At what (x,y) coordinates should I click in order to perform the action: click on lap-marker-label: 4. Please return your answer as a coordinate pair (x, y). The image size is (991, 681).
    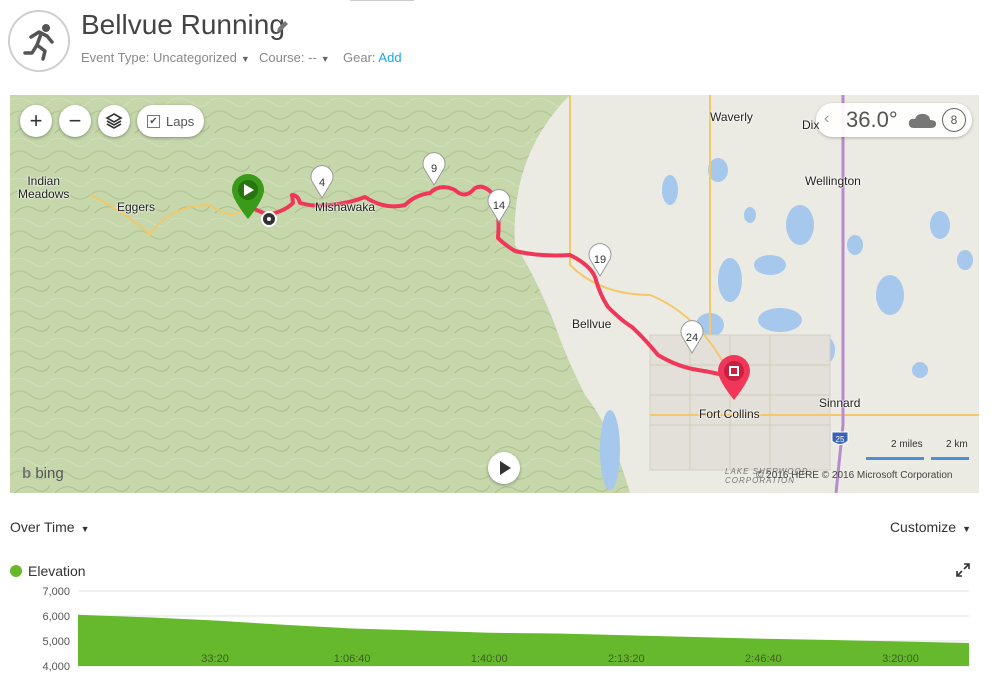
    Looking at the image, I should click on (322, 183).